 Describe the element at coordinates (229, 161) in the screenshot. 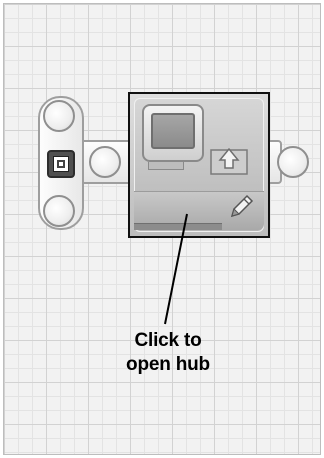

I see `upload-icon` at that location.